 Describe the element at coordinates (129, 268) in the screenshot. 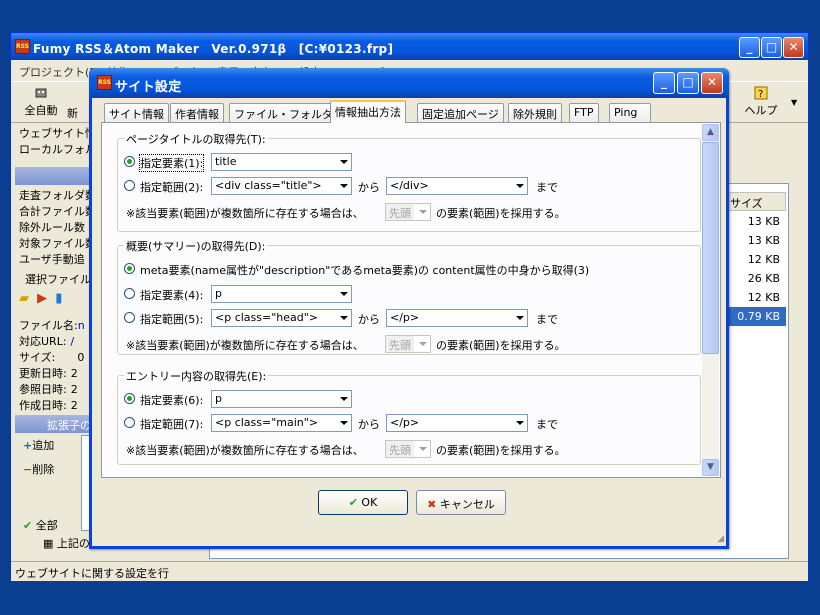

I see `summary-meta-radio` at that location.